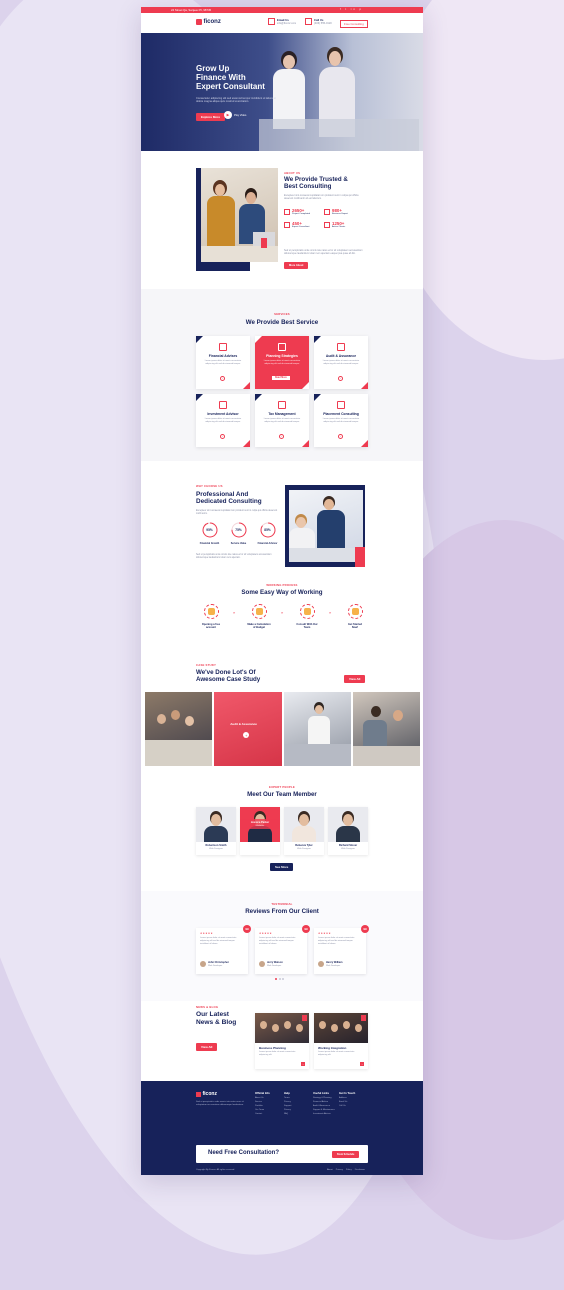 This screenshot has width=564, height=1290. Describe the element at coordinates (354, 23) in the screenshot. I see `free-consulting-button: Free Consulting` at that location.